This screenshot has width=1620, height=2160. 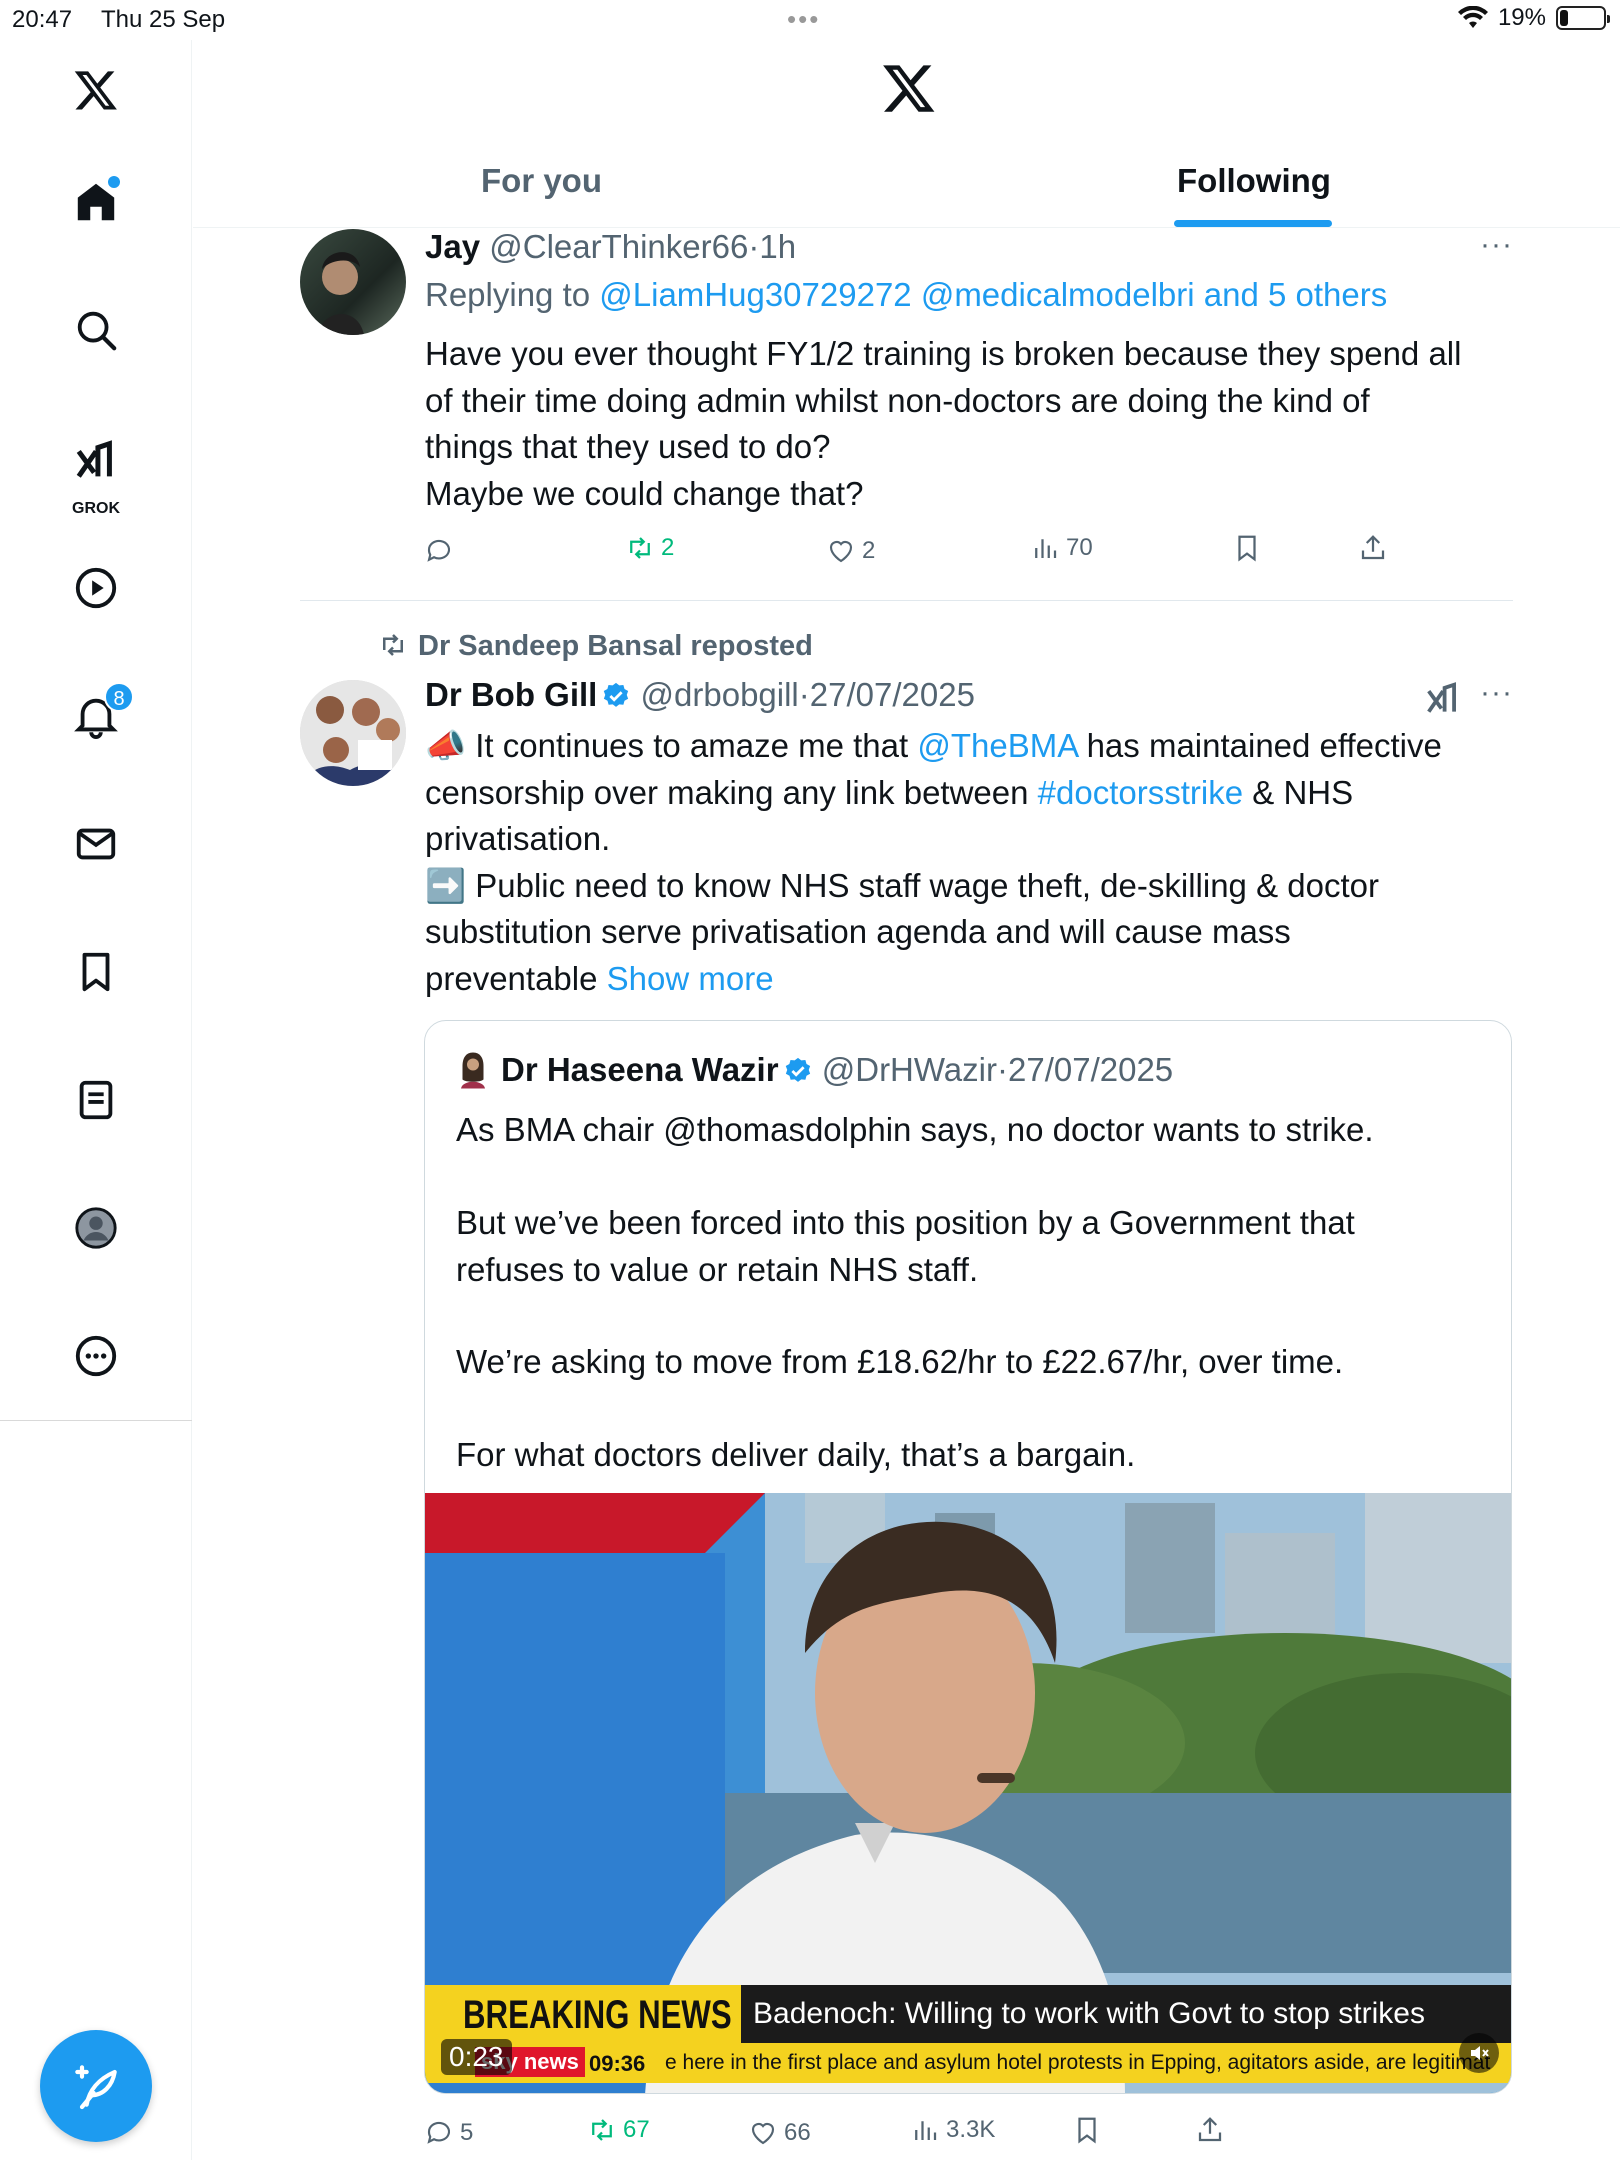 I want to click on quote-author-name: Dr Haseena Wazir, so click(x=640, y=1069).